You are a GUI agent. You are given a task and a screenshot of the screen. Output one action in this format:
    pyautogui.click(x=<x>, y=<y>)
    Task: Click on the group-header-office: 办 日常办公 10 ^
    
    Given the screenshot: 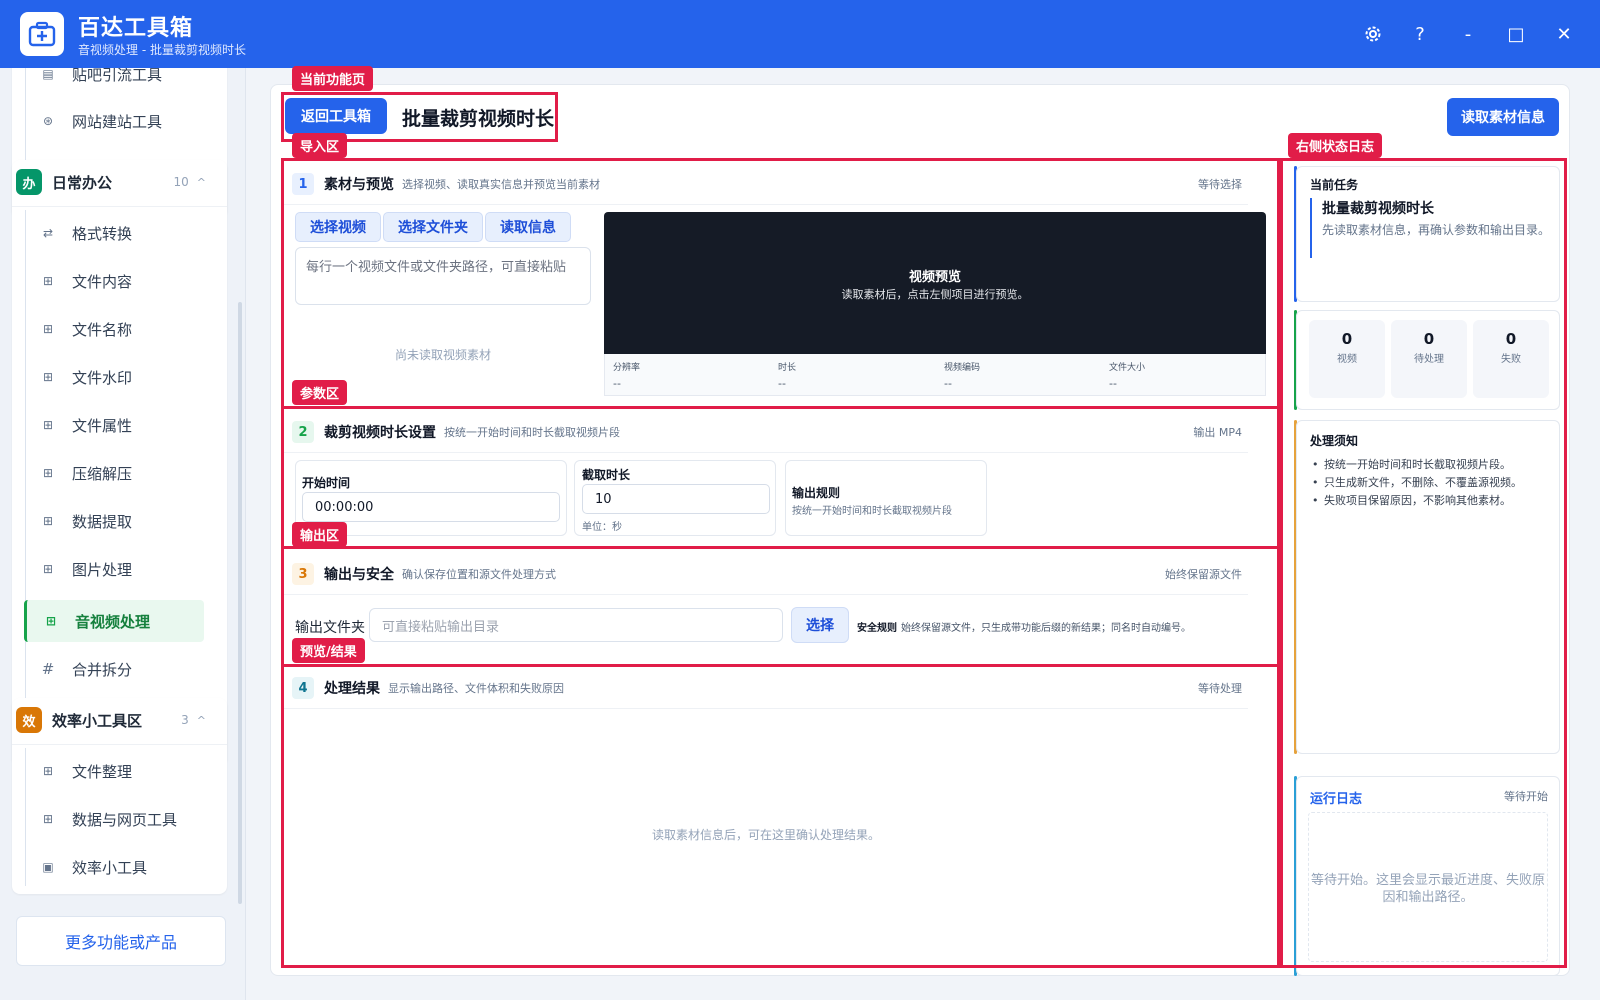 What is the action you would take?
    pyautogui.click(x=111, y=182)
    